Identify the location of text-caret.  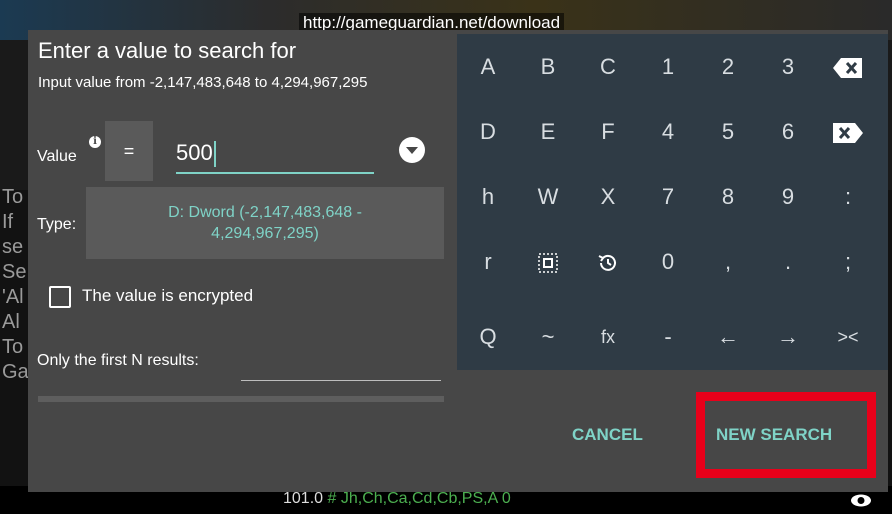
(214, 154).